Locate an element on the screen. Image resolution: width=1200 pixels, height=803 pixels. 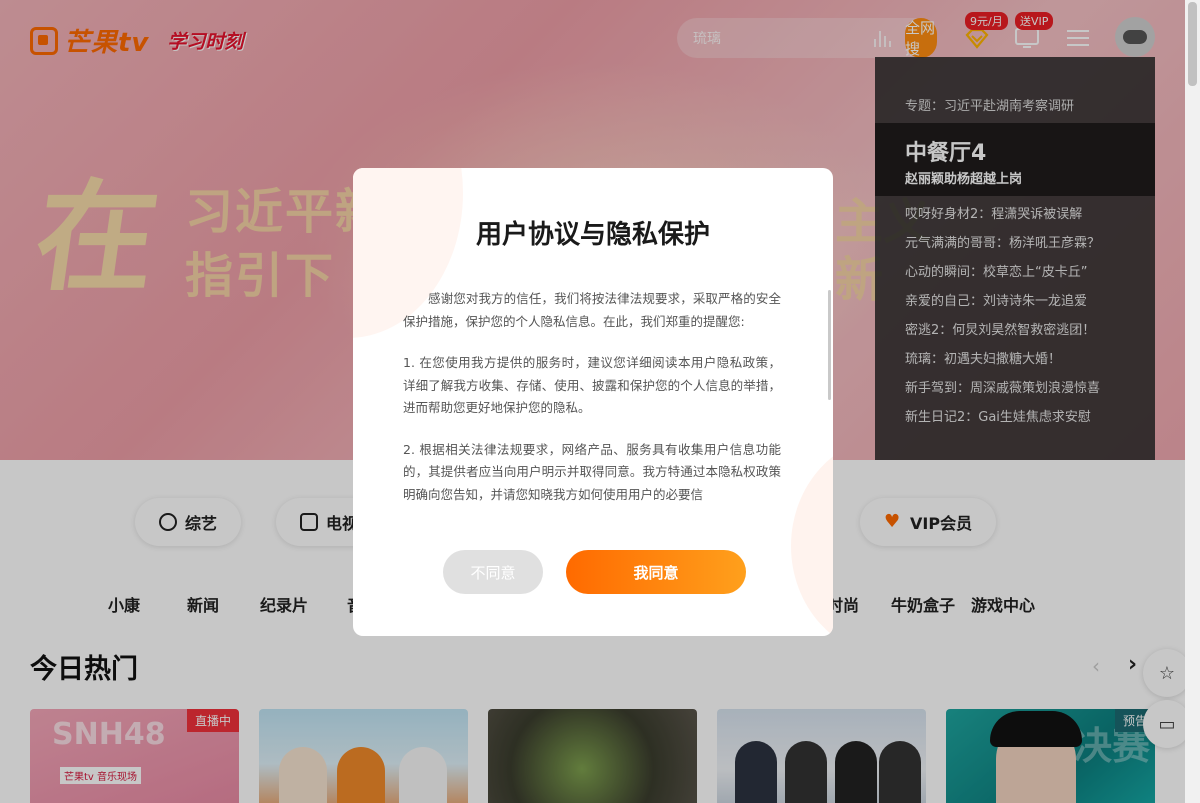
decorative-circle is located at coordinates (812, 536).